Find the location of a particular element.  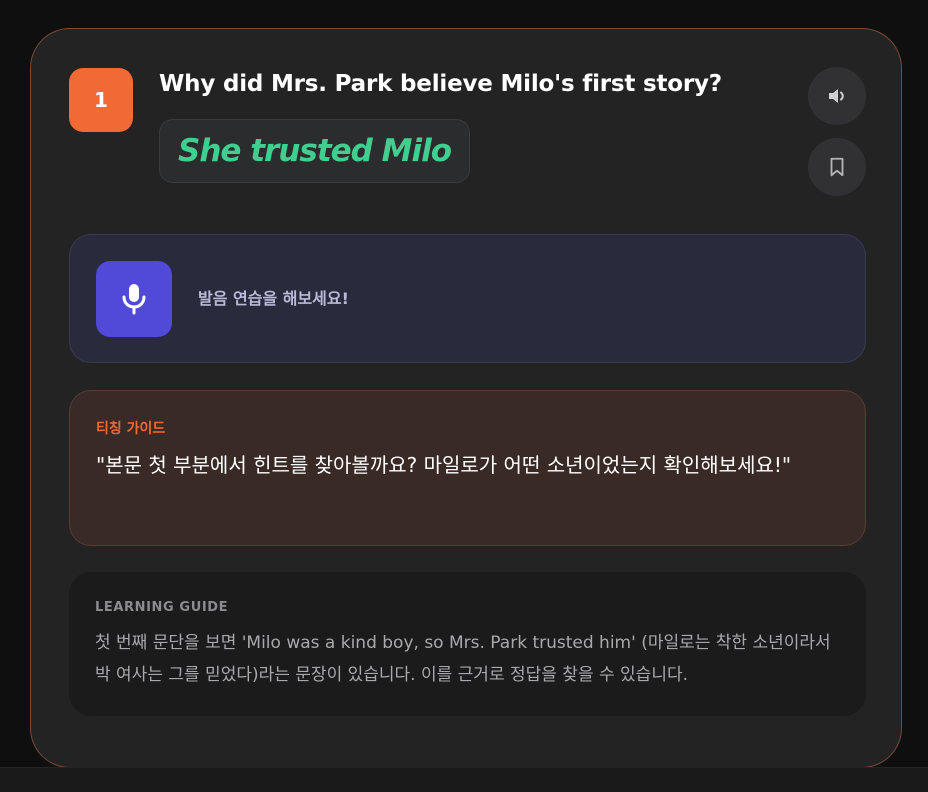

pronunciation-panel: 발음 연습을 해보세요! is located at coordinates (467, 298).